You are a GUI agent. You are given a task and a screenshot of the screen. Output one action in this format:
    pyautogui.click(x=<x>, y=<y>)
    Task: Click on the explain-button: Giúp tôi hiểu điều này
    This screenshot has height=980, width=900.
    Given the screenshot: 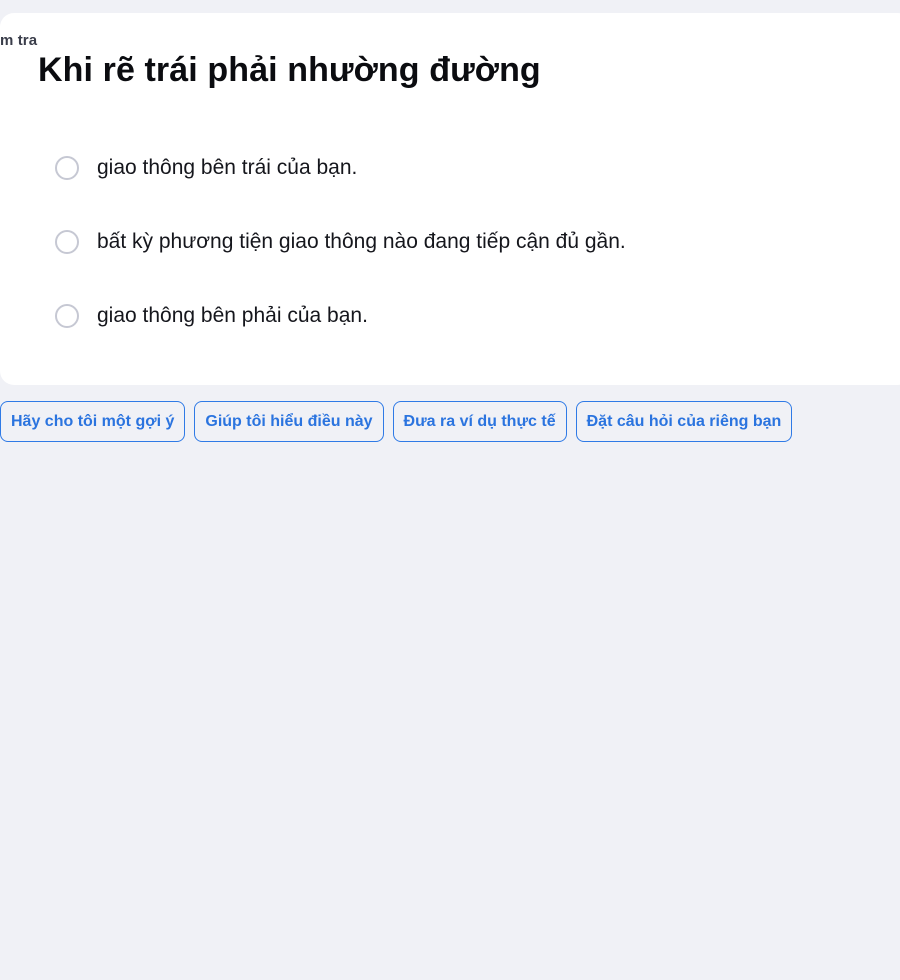 What is the action you would take?
    pyautogui.click(x=289, y=421)
    